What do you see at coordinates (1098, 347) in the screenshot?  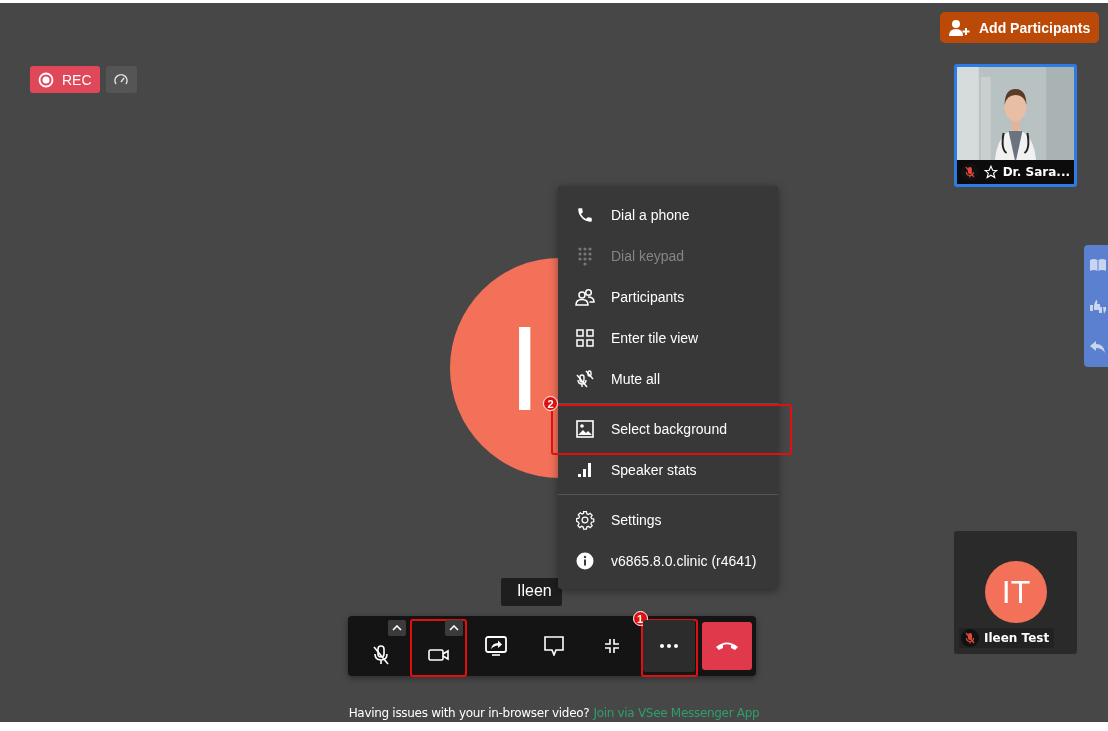 I see `reply-icon` at bounding box center [1098, 347].